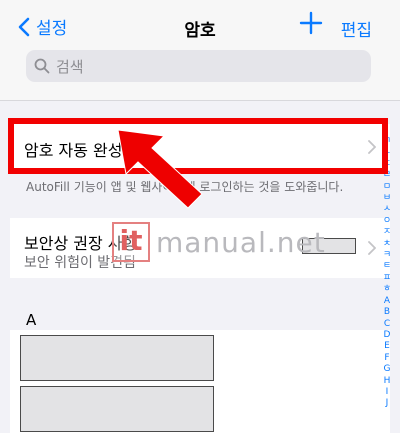 Image resolution: width=400 pixels, height=433 pixels. Describe the element at coordinates (387, 381) in the screenshot. I see `index-letter: H` at that location.